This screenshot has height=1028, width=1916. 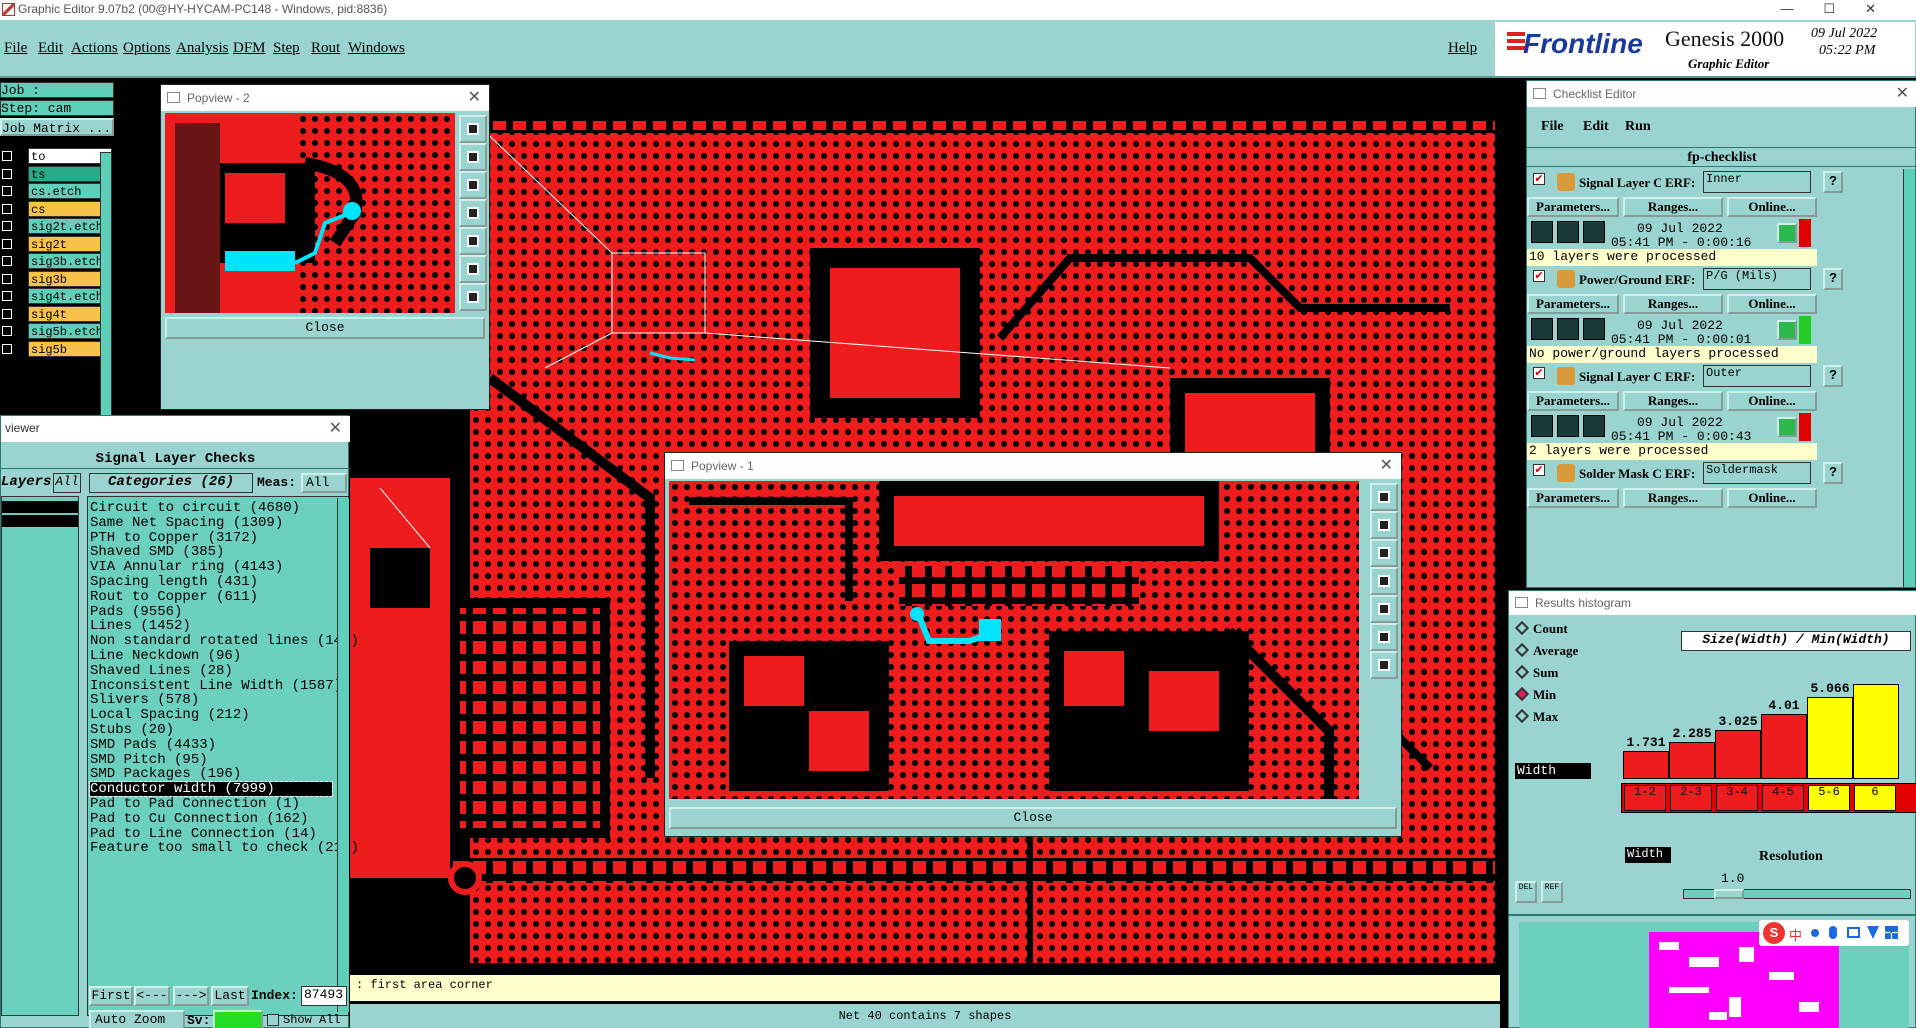 I want to click on menu-edit: Edit, so click(x=50, y=48).